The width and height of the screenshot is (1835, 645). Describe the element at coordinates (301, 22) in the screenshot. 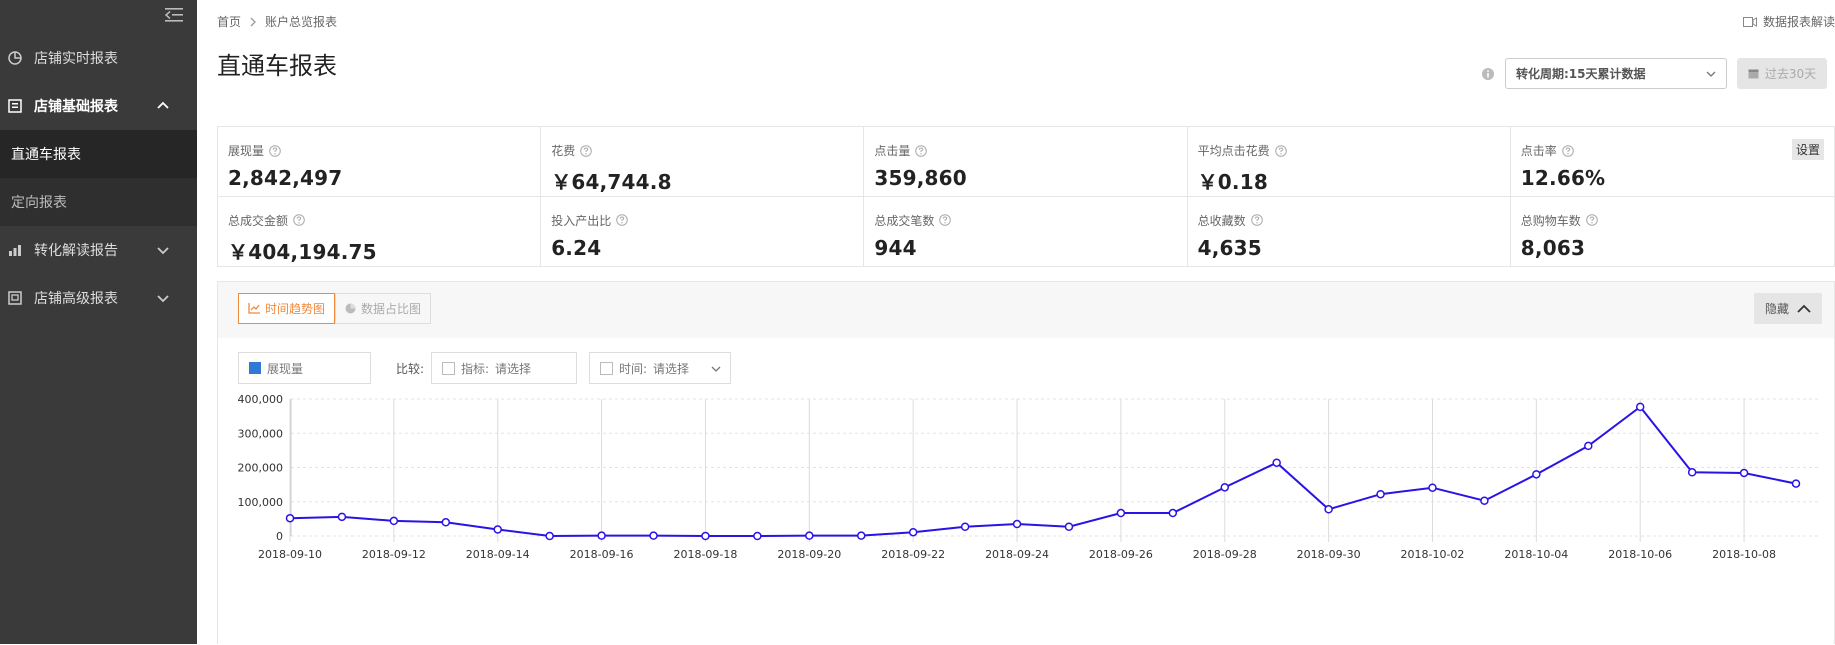

I see `breadcrumb-current: 账户总览报表` at that location.